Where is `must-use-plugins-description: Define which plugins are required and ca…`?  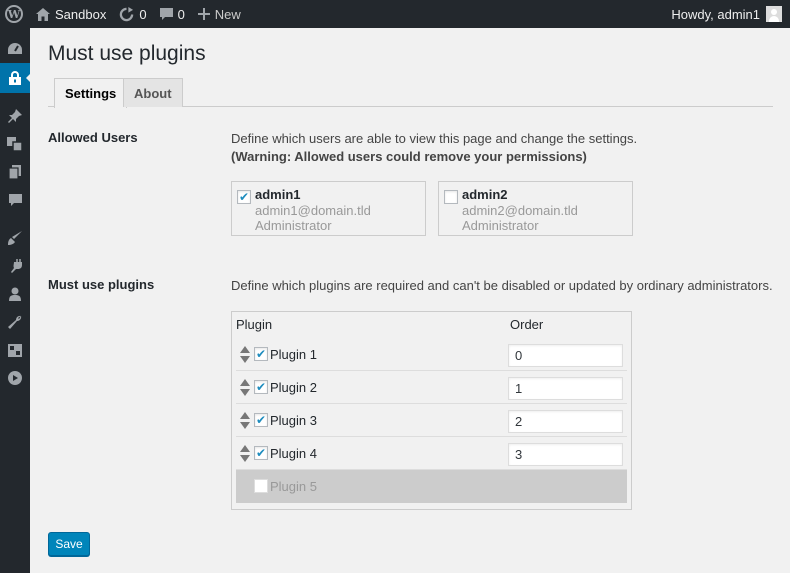 must-use-plugins-description: Define which plugins are required and ca… is located at coordinates (502, 285).